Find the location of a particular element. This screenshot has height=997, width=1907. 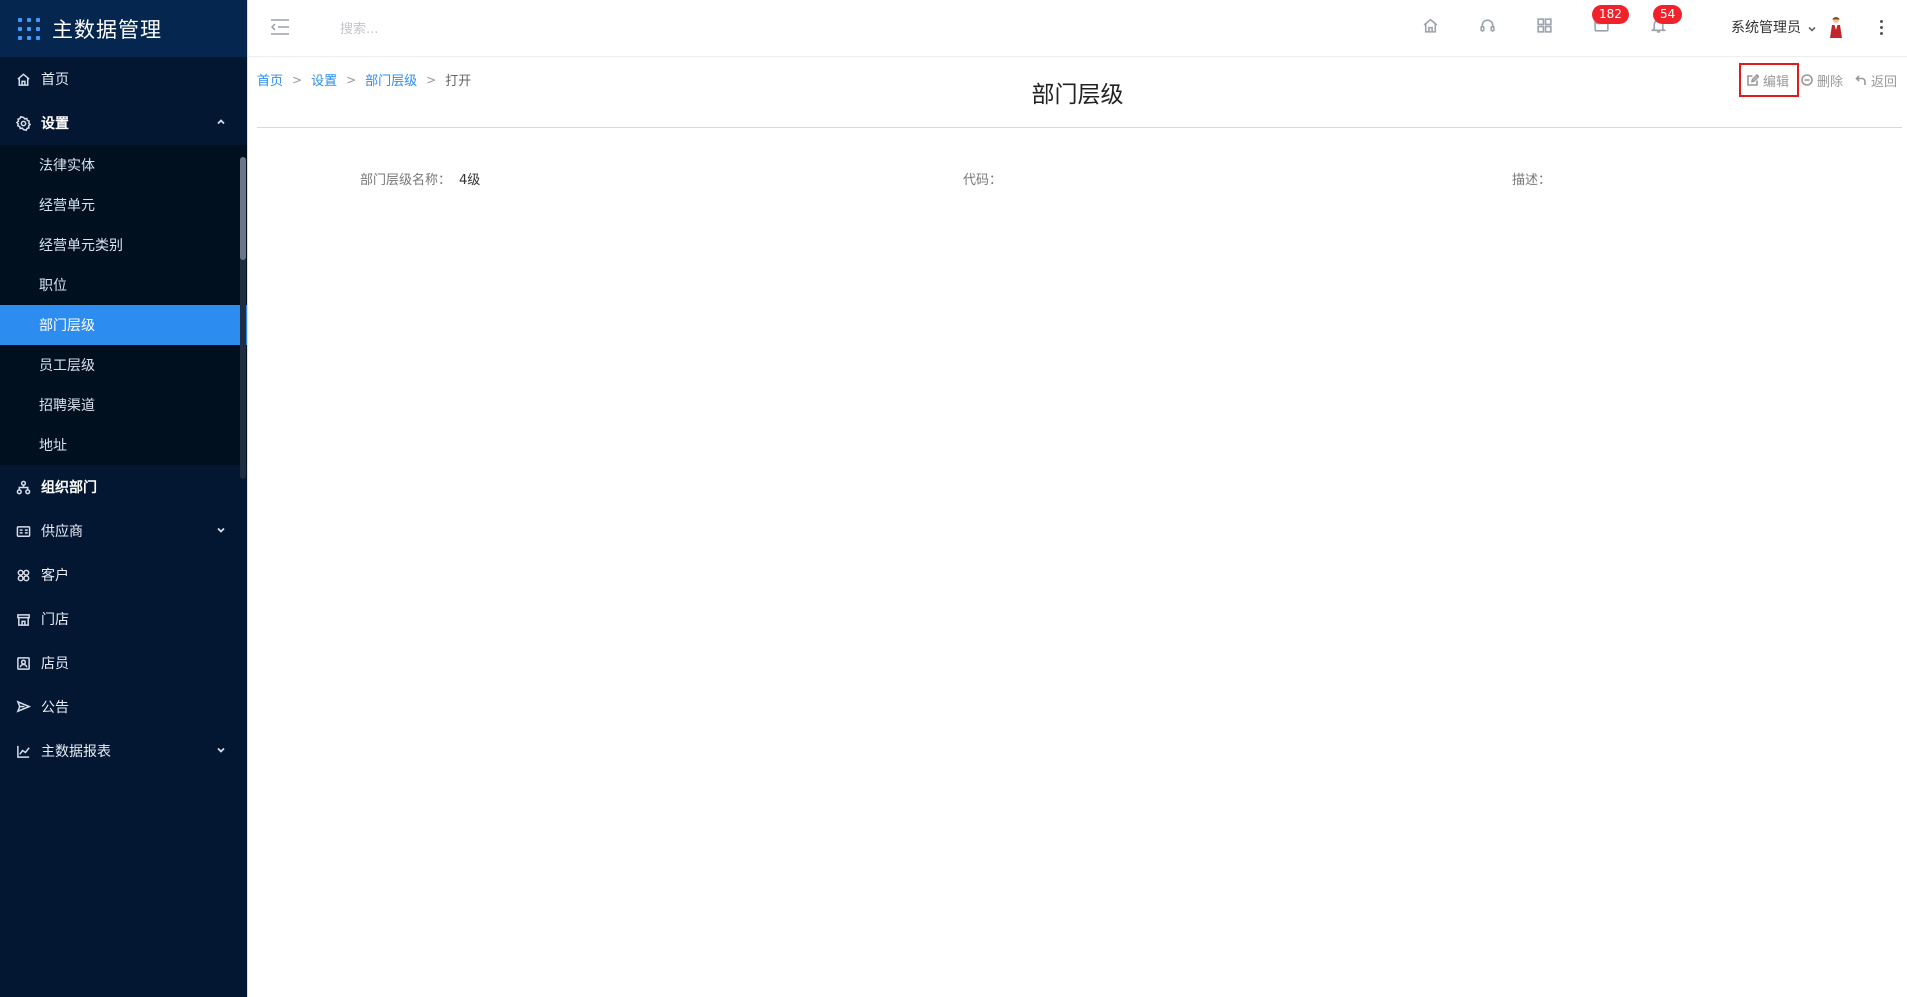

sidebar-item-announcement: 公告 is located at coordinates (123, 707).